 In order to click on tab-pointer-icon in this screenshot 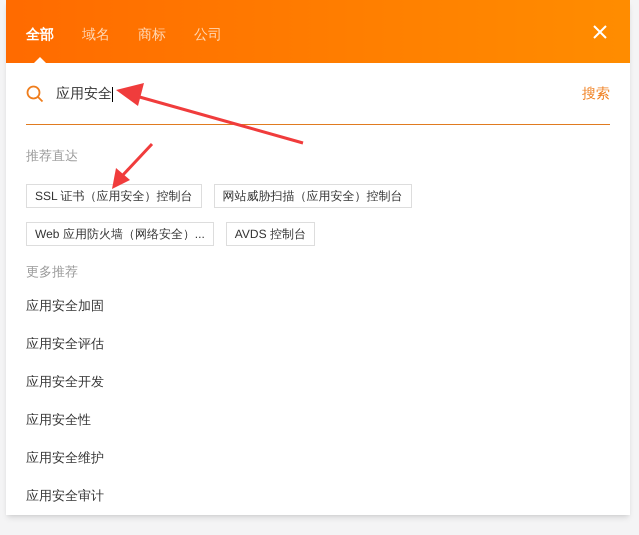, I will do `click(40, 60)`.